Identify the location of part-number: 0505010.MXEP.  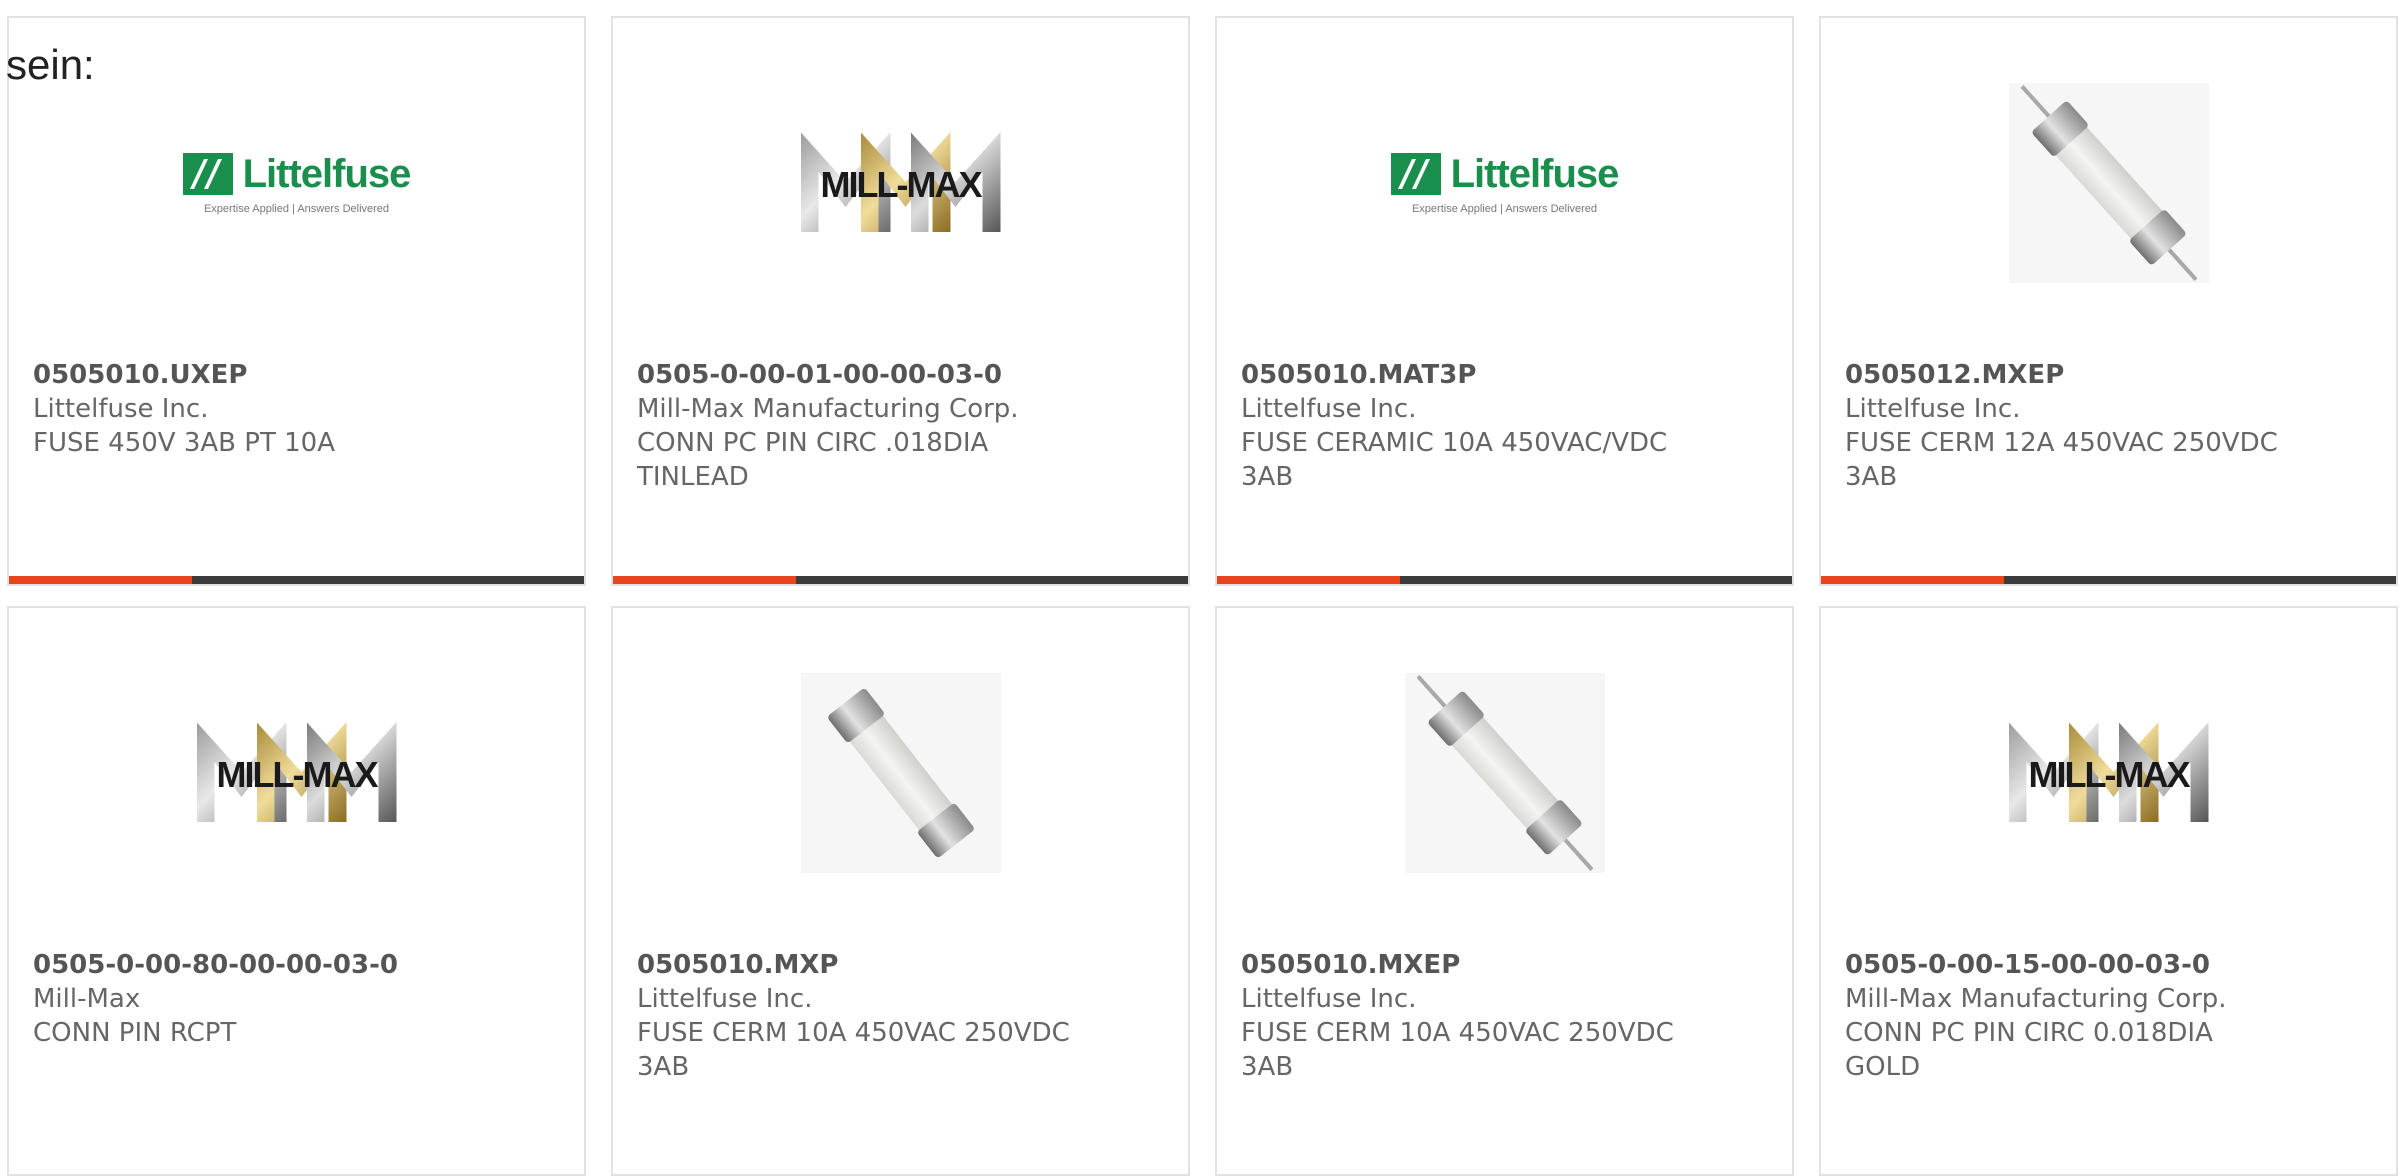
(1504, 965).